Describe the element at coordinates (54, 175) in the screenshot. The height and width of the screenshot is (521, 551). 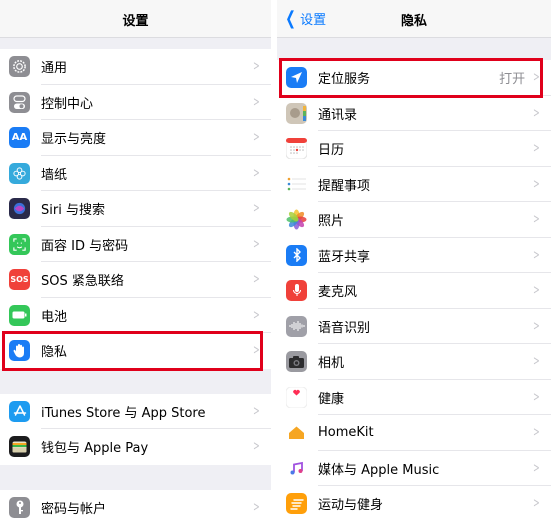
I see `list-item-label: 墙纸` at that location.